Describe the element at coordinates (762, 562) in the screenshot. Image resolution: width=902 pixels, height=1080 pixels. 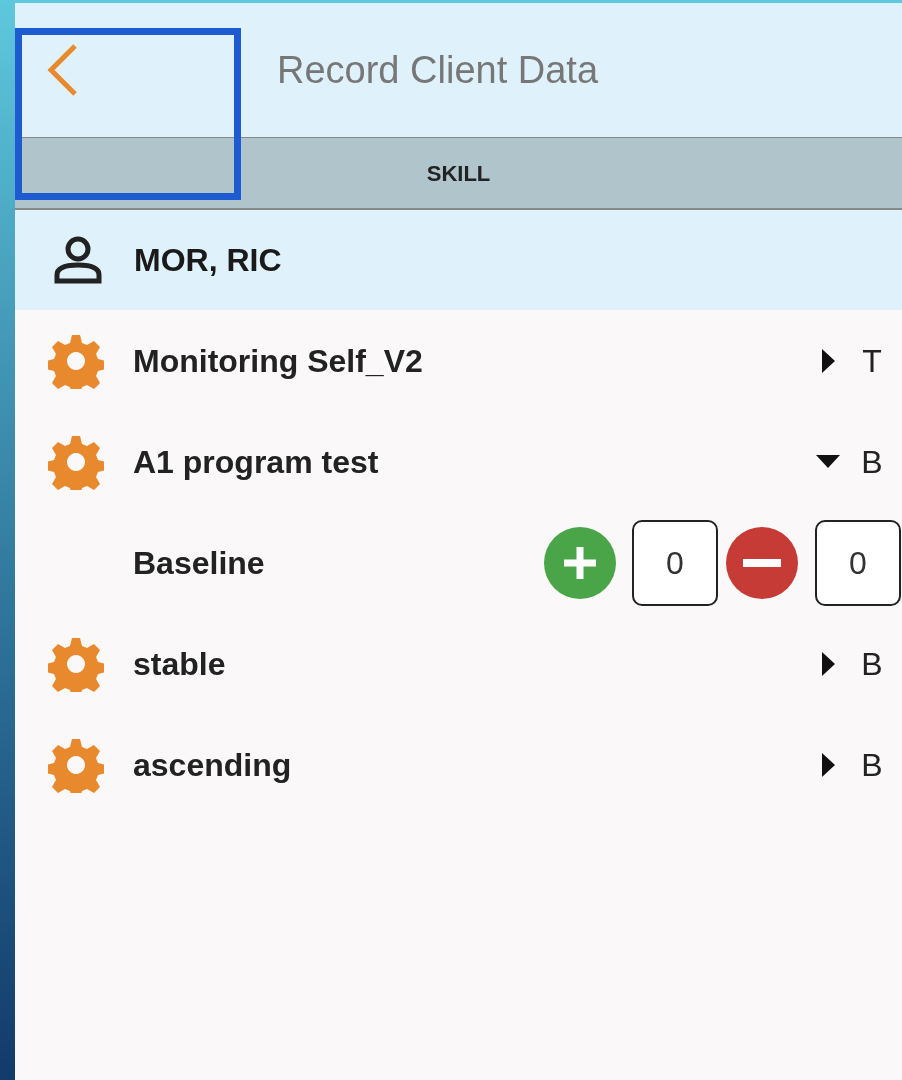
I see `minus-icon` at that location.